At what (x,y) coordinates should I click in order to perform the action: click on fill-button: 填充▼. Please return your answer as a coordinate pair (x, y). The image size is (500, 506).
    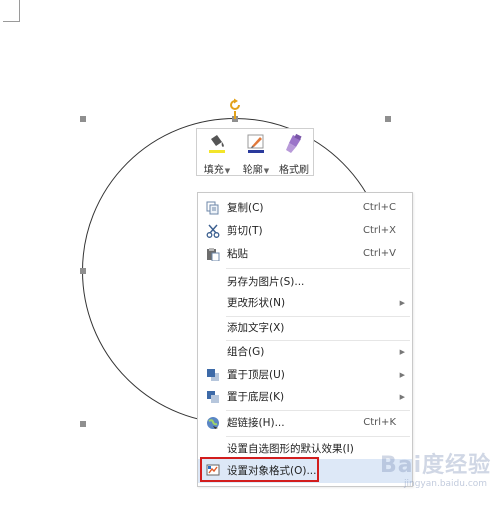
    Looking at the image, I should click on (217, 154).